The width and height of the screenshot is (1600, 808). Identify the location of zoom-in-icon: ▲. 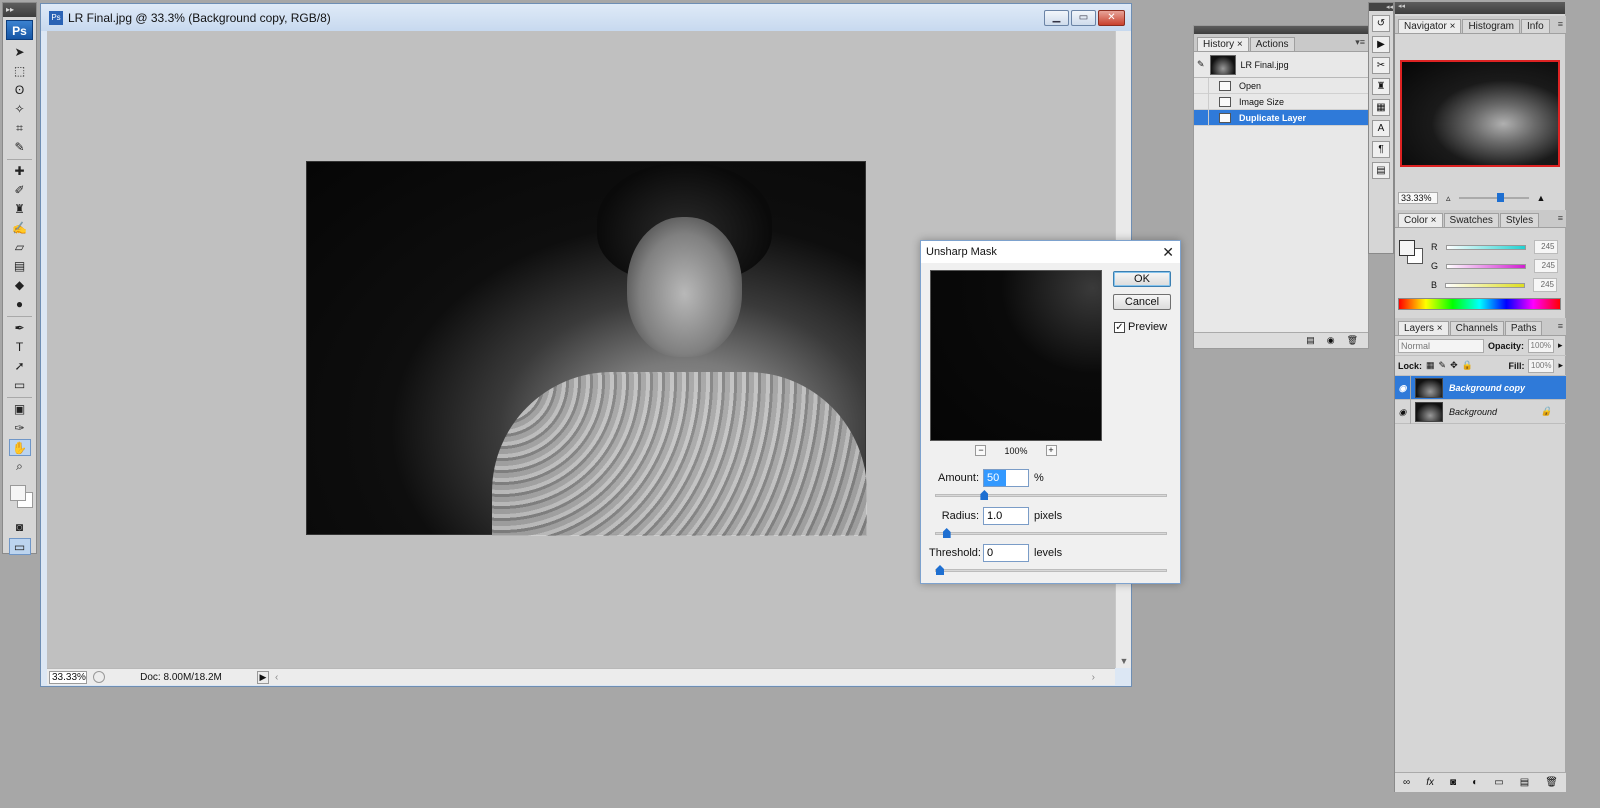
(1541, 198).